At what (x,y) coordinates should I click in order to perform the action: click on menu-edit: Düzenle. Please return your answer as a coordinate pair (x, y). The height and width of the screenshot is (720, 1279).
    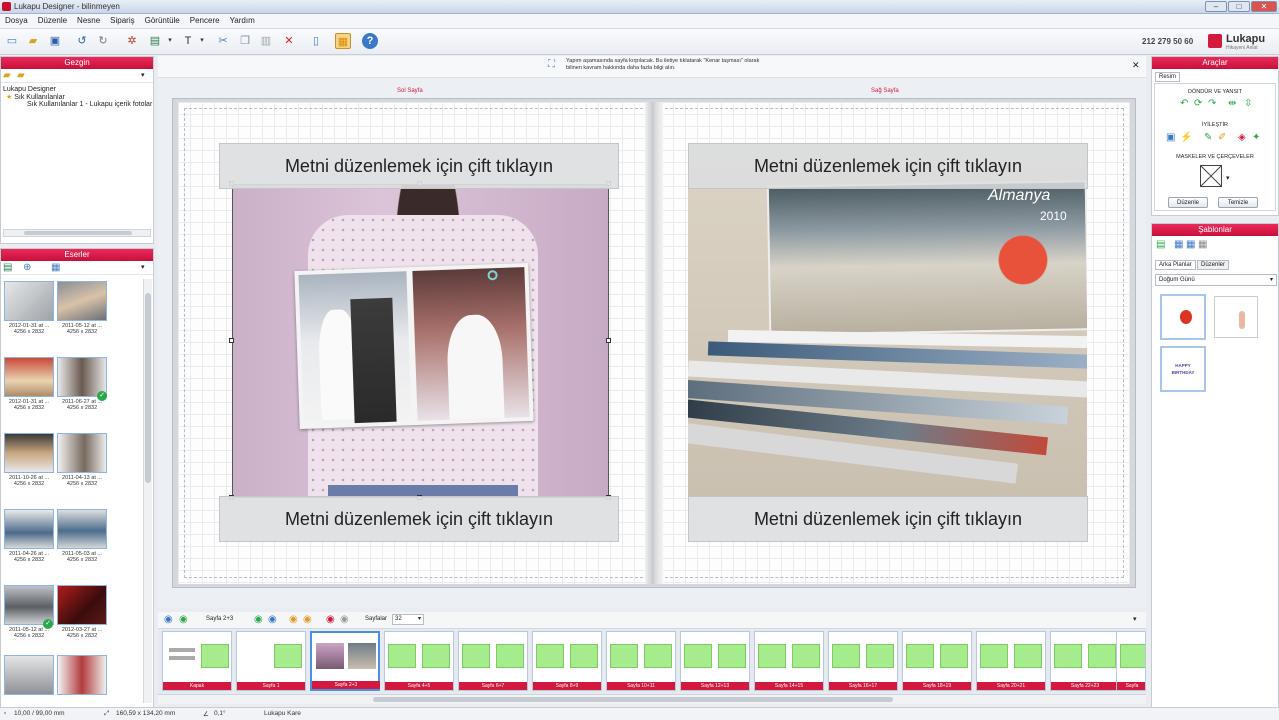
    Looking at the image, I should click on (52, 20).